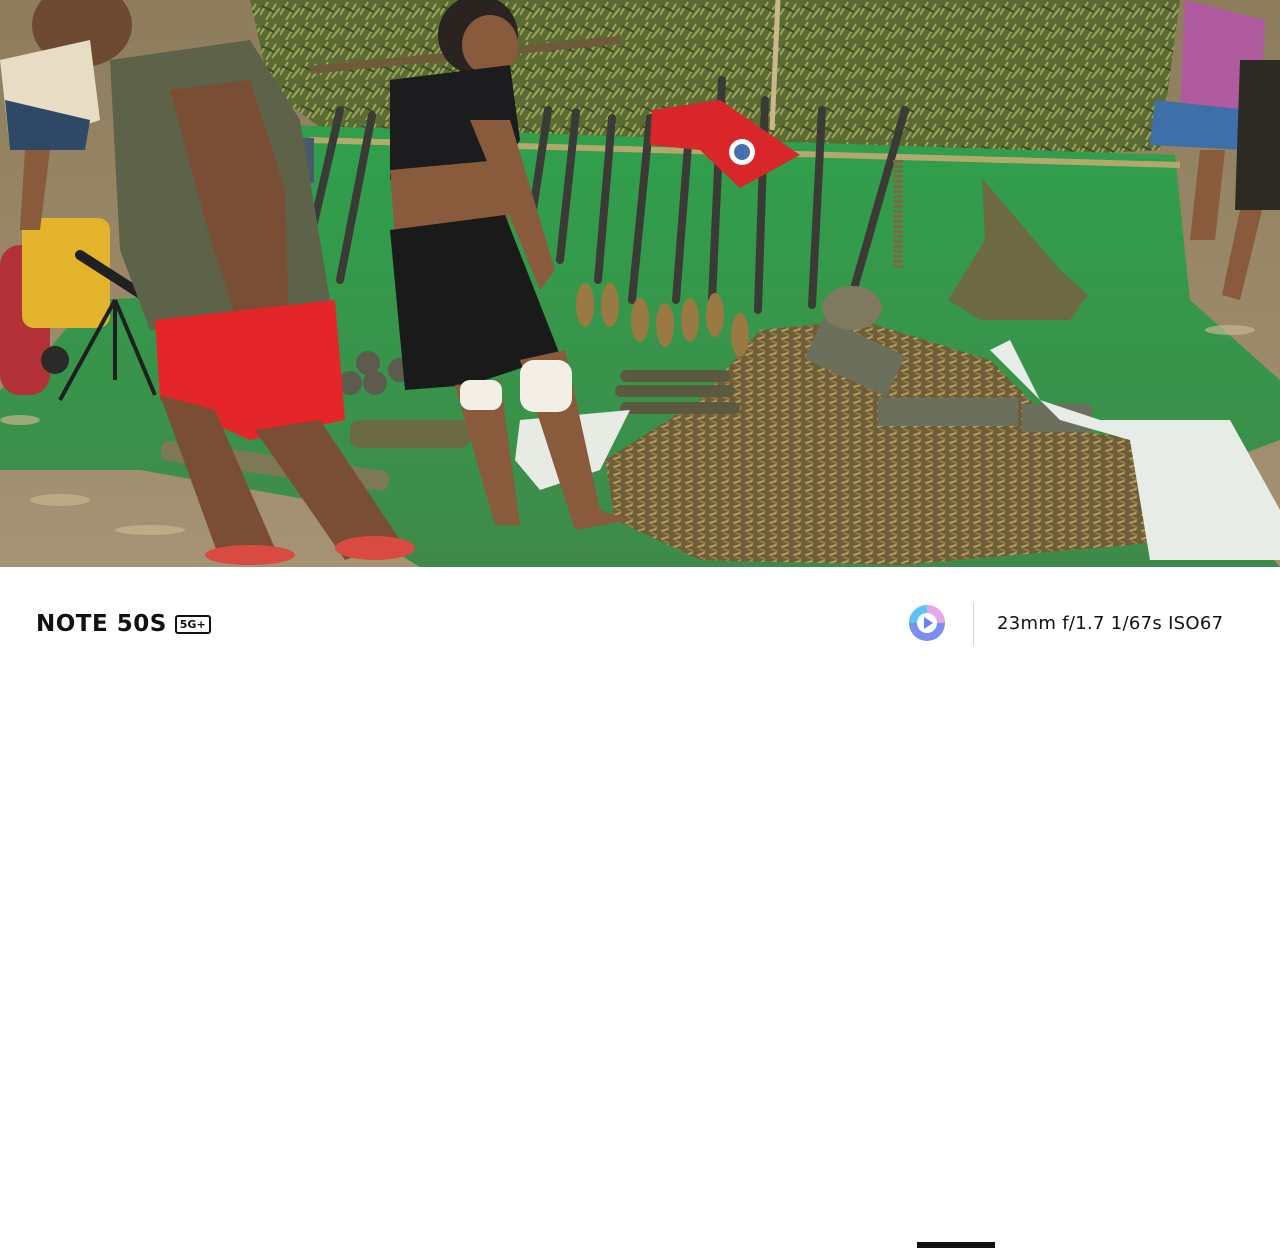 The height and width of the screenshot is (1248, 1280). Describe the element at coordinates (410, 434) in the screenshot. I see `rocket-tube` at that location.